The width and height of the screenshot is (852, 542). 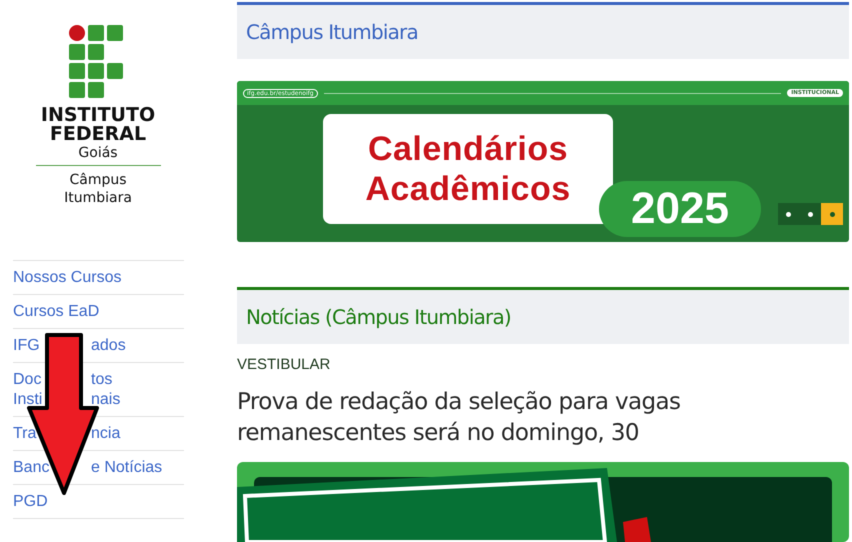 I want to click on banner-title: Calendários, so click(x=468, y=149).